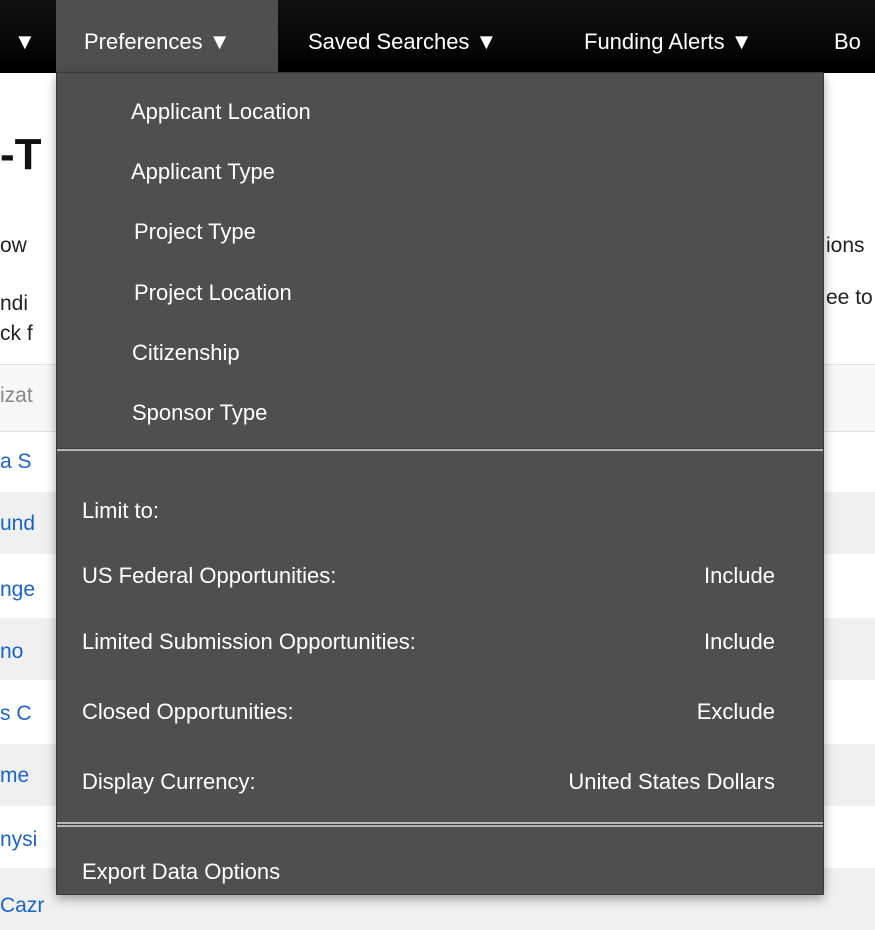  I want to click on display-currency-label: Display Currency:, so click(169, 782).